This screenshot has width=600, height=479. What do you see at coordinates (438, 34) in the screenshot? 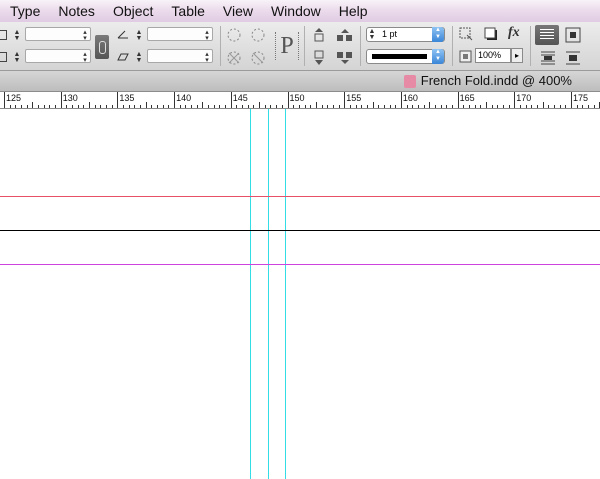
I see `stroke-weight-dropdown-button: ▲ ▼` at bounding box center [438, 34].